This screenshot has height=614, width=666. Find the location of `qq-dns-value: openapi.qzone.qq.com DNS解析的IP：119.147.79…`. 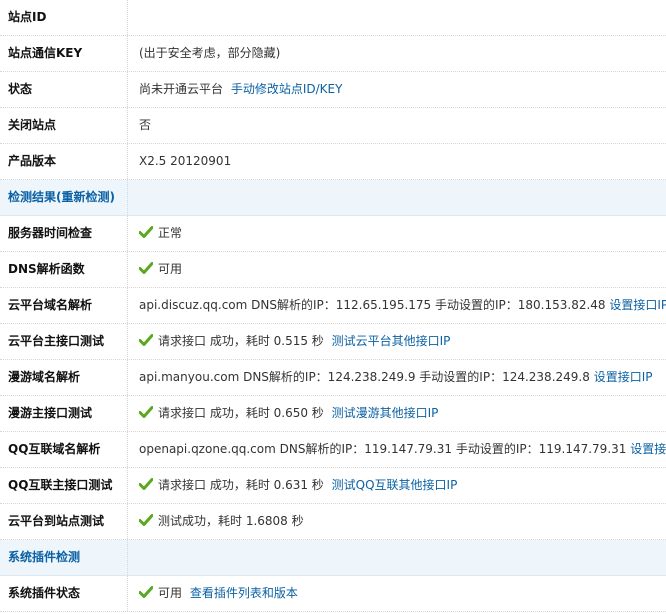

qq-dns-value: openapi.qzone.qq.com DNS解析的IP：119.147.79… is located at coordinates (383, 449).